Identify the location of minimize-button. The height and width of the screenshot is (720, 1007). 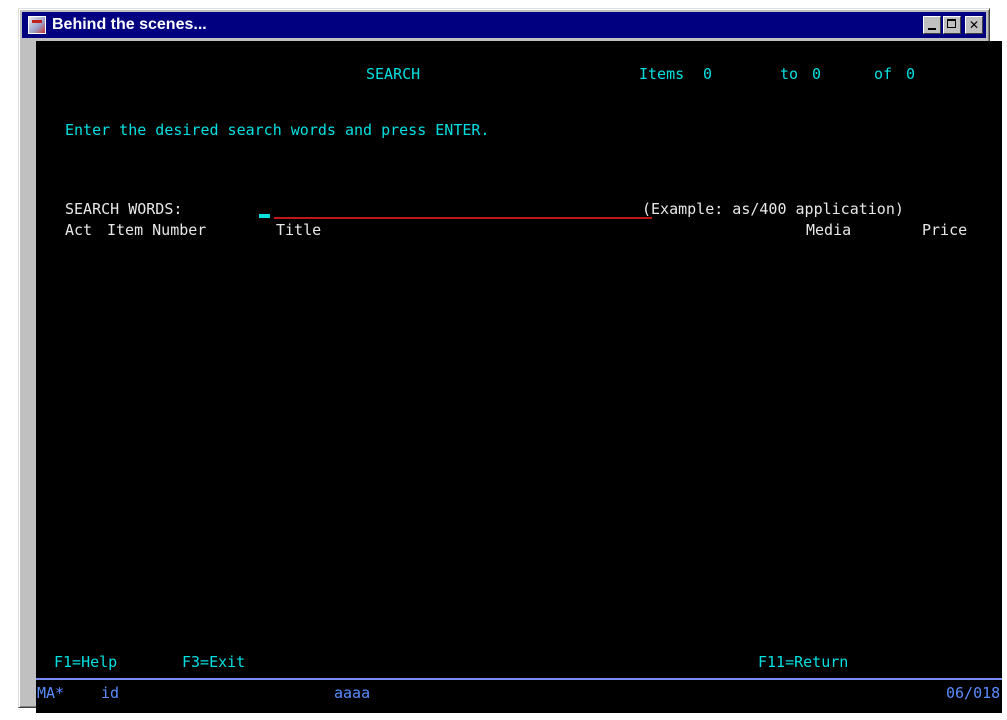
(932, 25).